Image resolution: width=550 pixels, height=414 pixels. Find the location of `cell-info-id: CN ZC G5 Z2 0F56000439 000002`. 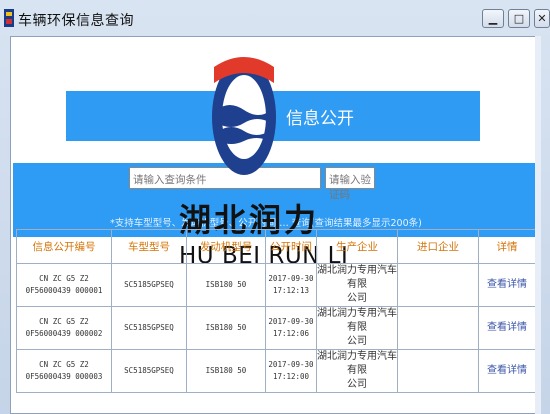

cell-info-id: CN ZC G5 Z2 0F56000439 000002 is located at coordinates (64, 328).